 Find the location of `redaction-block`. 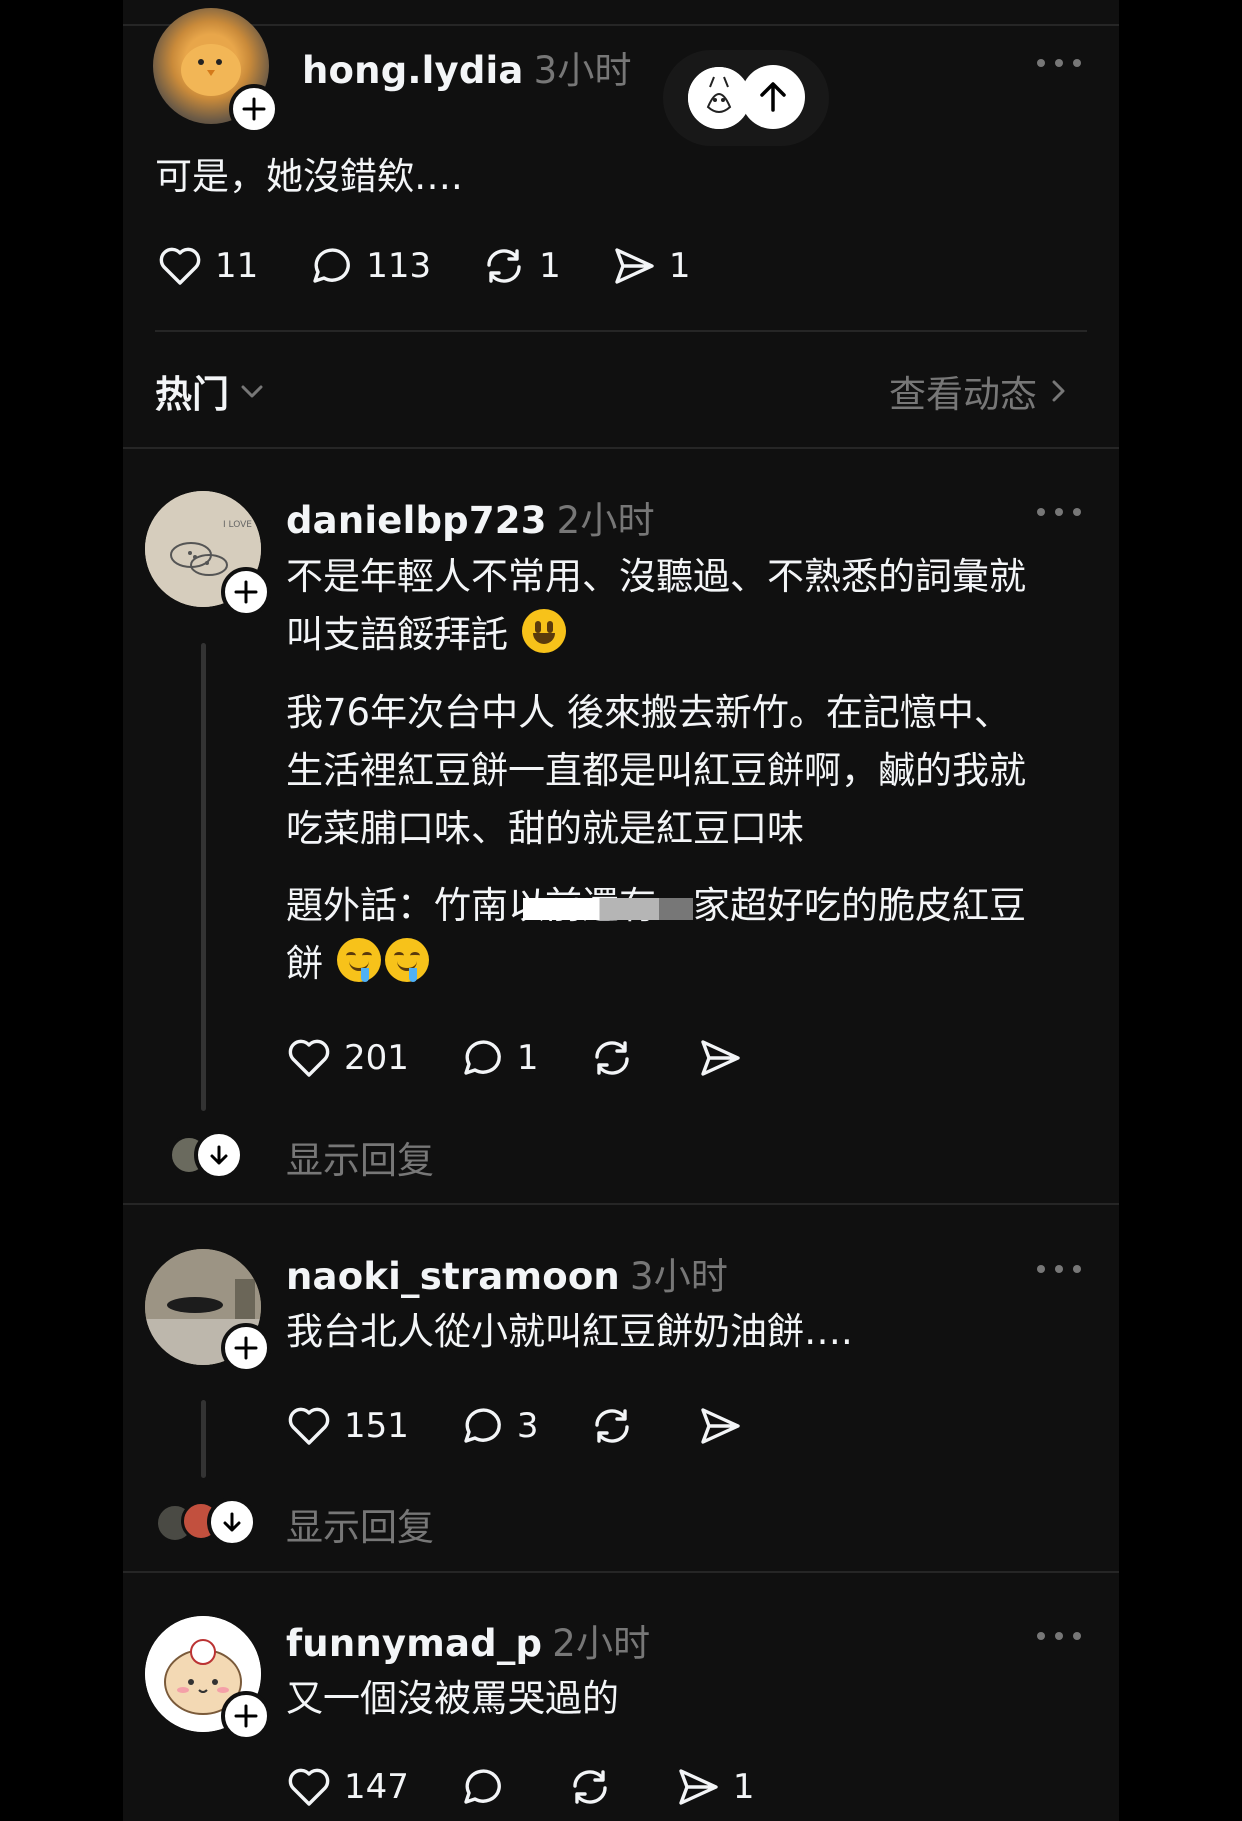

redaction-block is located at coordinates (608, 909).